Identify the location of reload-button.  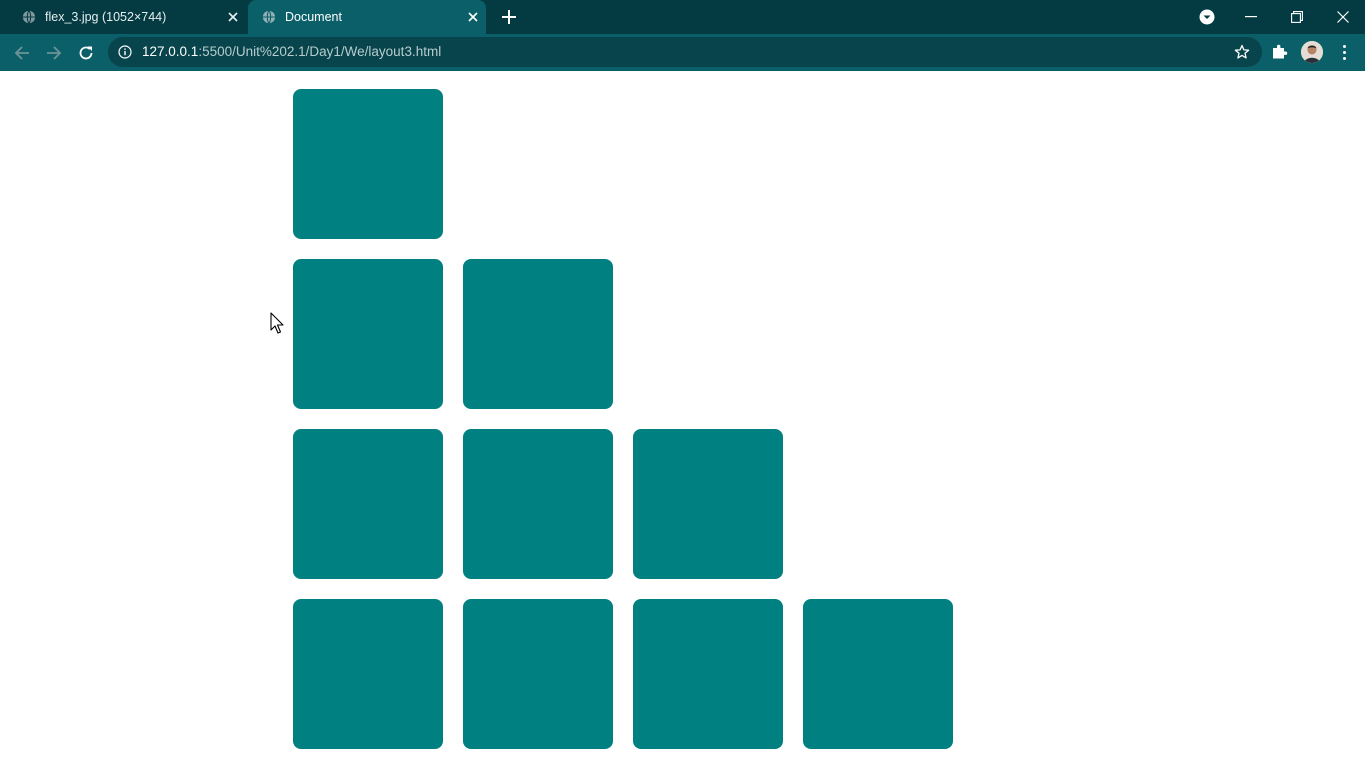
(86, 53).